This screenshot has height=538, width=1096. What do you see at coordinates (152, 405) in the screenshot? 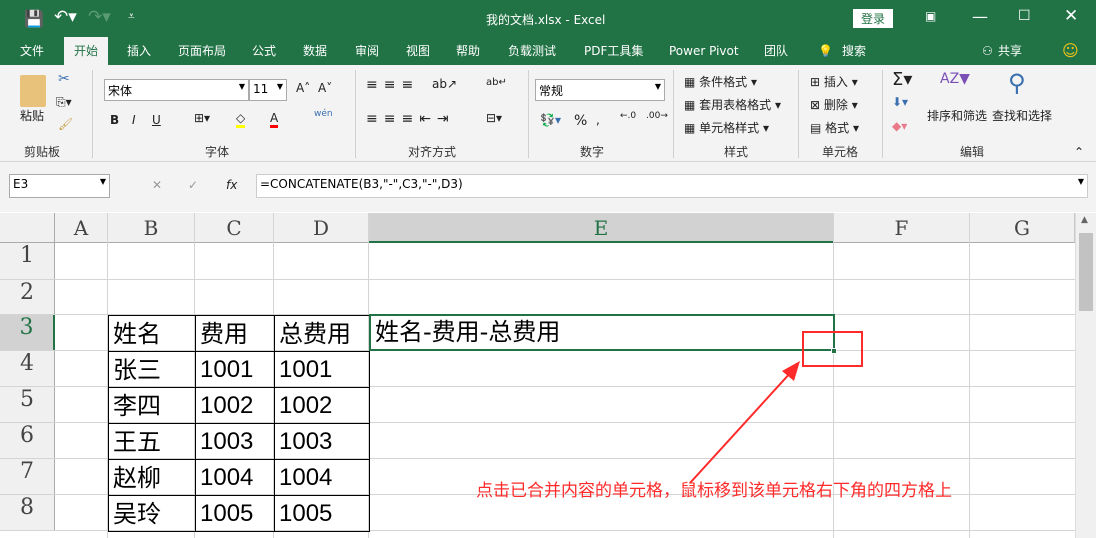
I see `table-cell: 李四` at bounding box center [152, 405].